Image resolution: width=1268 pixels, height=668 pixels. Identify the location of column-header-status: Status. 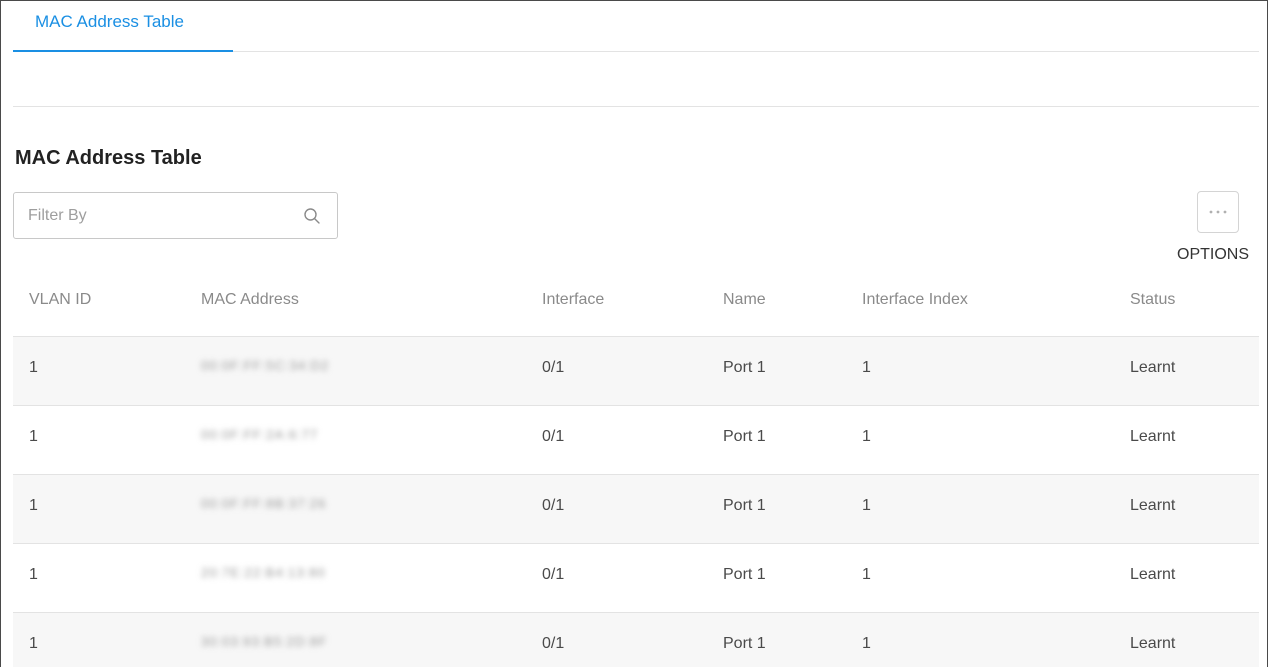
(1152, 300).